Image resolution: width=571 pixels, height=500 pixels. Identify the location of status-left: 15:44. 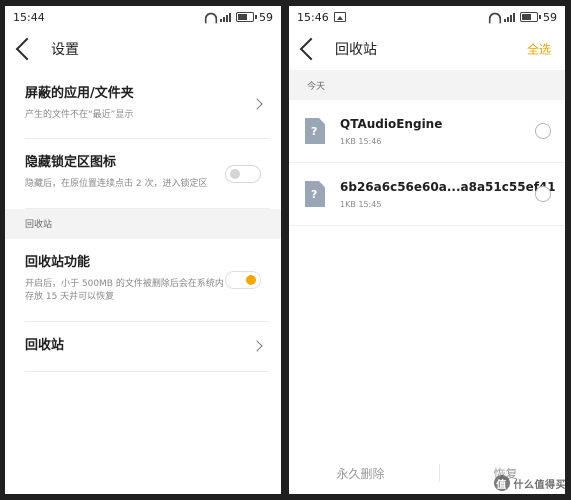
(29, 17).